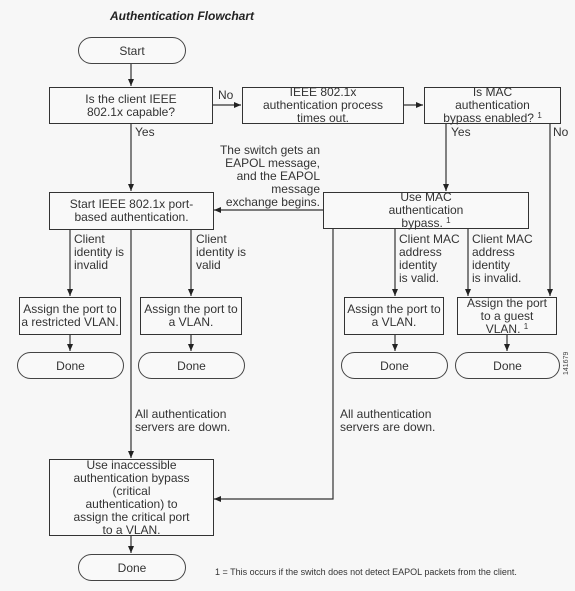  I want to click on decision-8021x-capable: Is the client IEEE 802.1x capable?, so click(131, 105).